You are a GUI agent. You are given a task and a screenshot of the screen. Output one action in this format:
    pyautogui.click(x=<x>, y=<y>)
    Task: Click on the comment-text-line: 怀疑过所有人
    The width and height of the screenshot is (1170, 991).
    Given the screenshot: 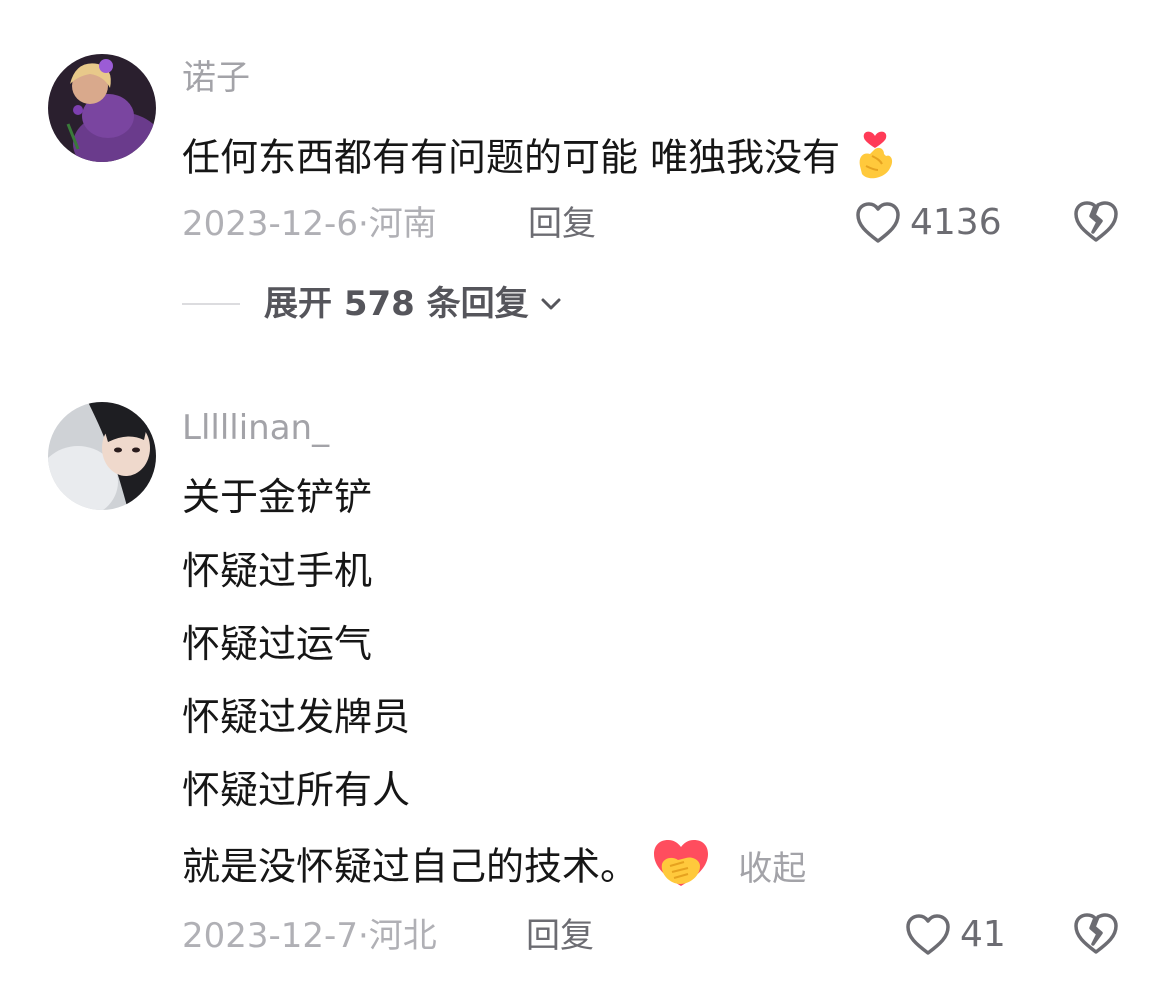 What is the action you would take?
    pyautogui.click(x=296, y=790)
    